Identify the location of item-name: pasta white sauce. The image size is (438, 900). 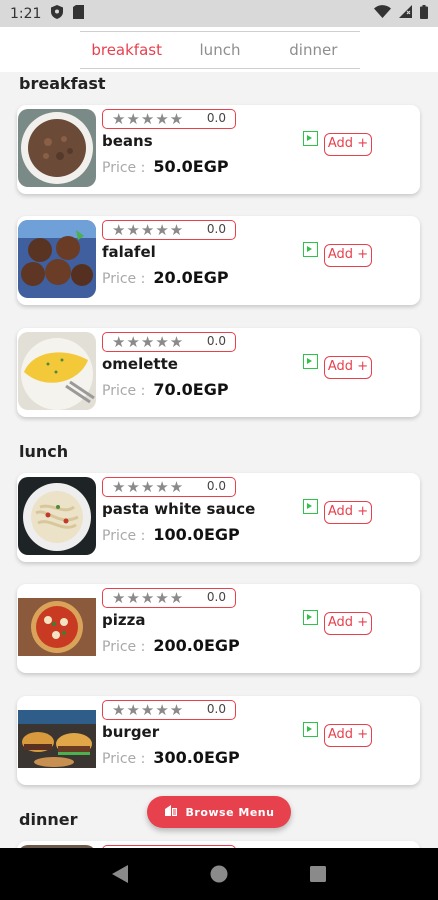
(179, 509).